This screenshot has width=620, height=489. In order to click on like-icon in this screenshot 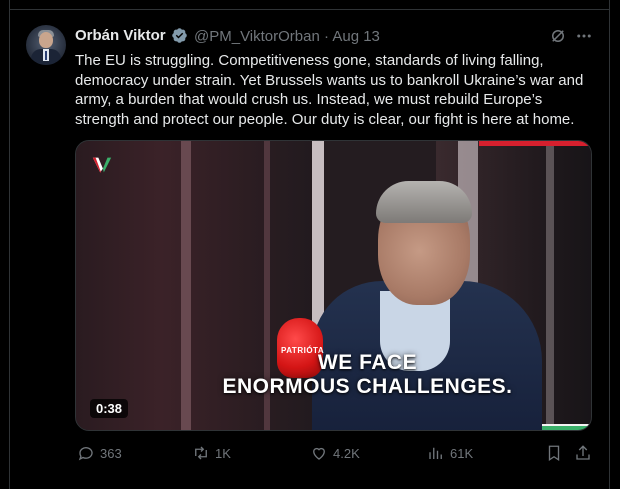, I will do `click(319, 453)`.